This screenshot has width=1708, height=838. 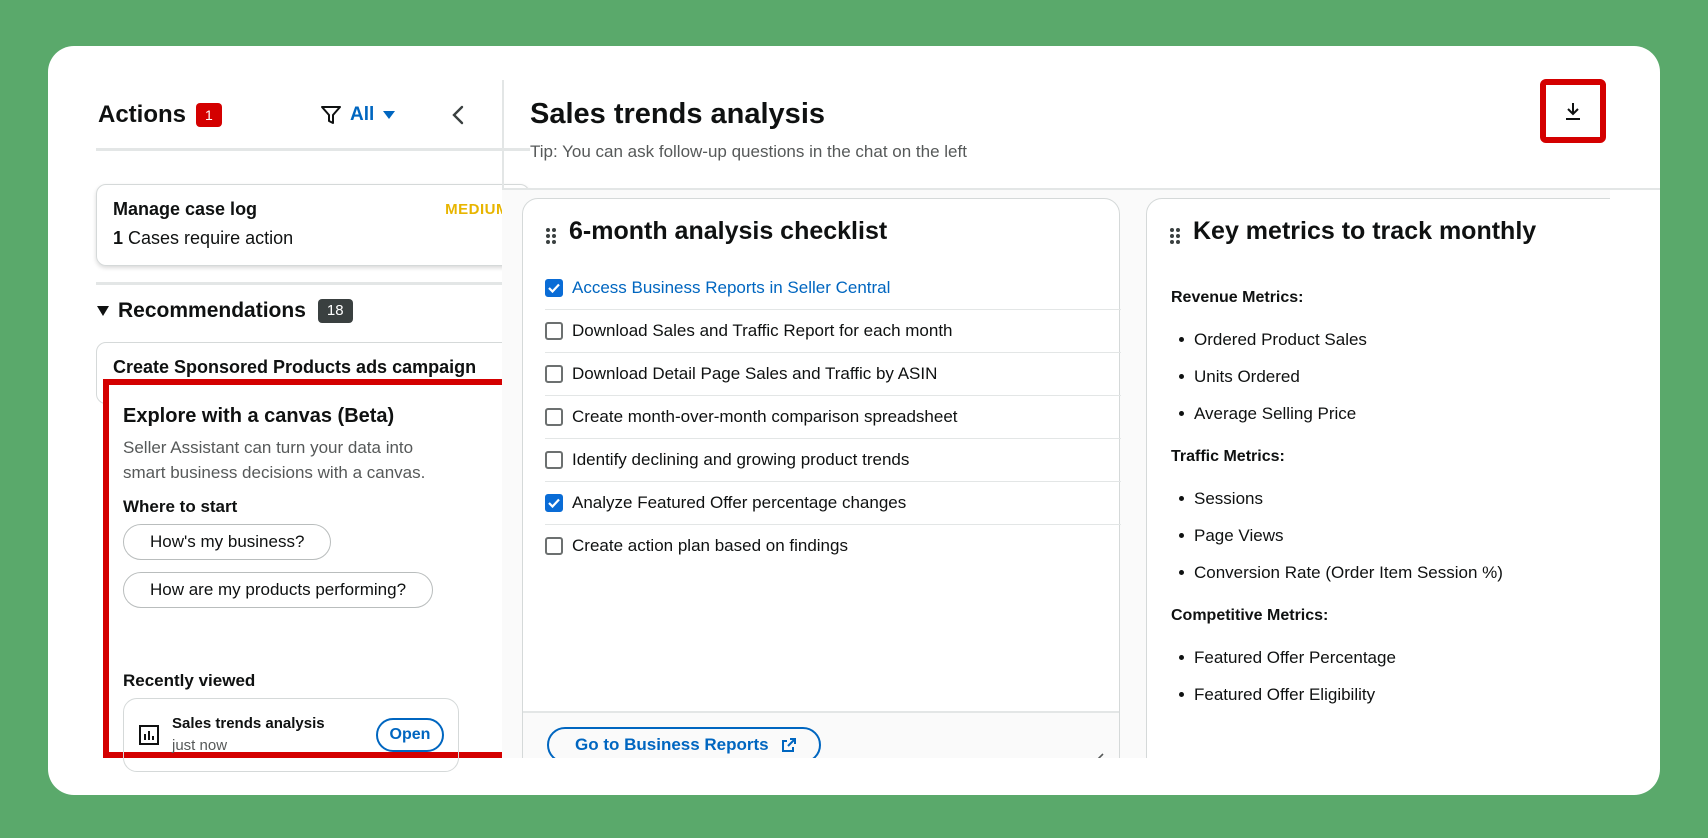 What do you see at coordinates (458, 115) in the screenshot?
I see `chevron-left-icon` at bounding box center [458, 115].